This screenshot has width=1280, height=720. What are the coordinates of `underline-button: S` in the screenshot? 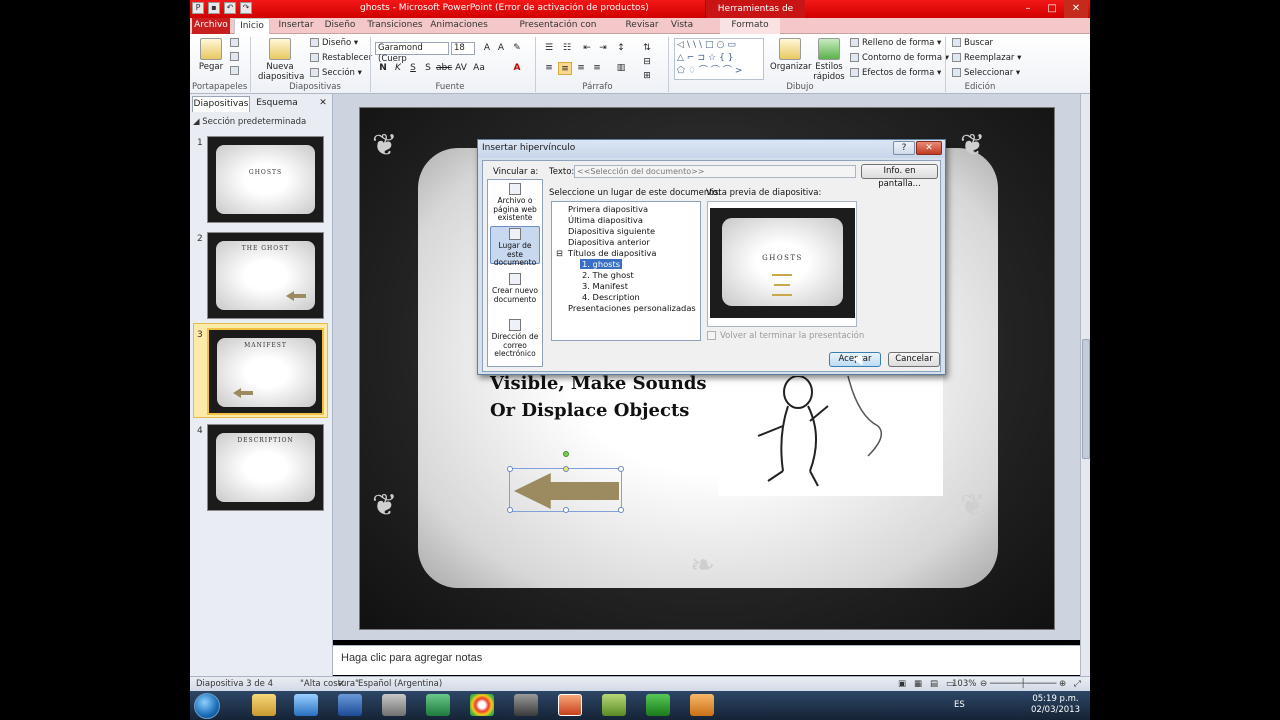 It's located at (413, 68).